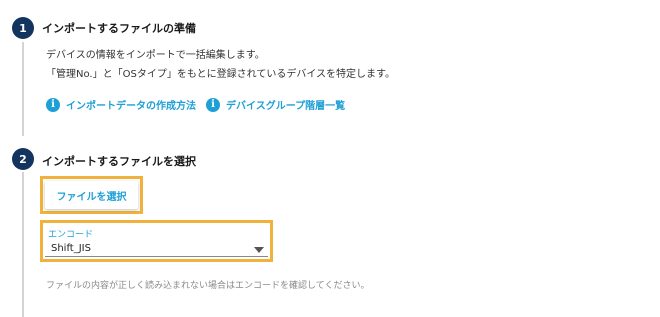 This screenshot has width=660, height=317. I want to click on step-1-title: インポートするファイルの準備, so click(119, 28).